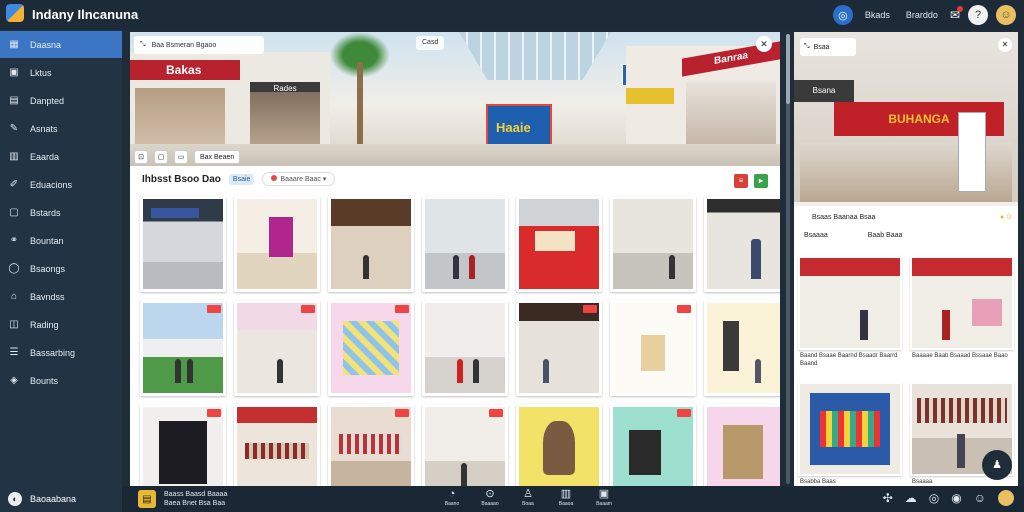 The image size is (1024, 512). I want to click on tool-chart: ▥ Baaoa, so click(566, 498).